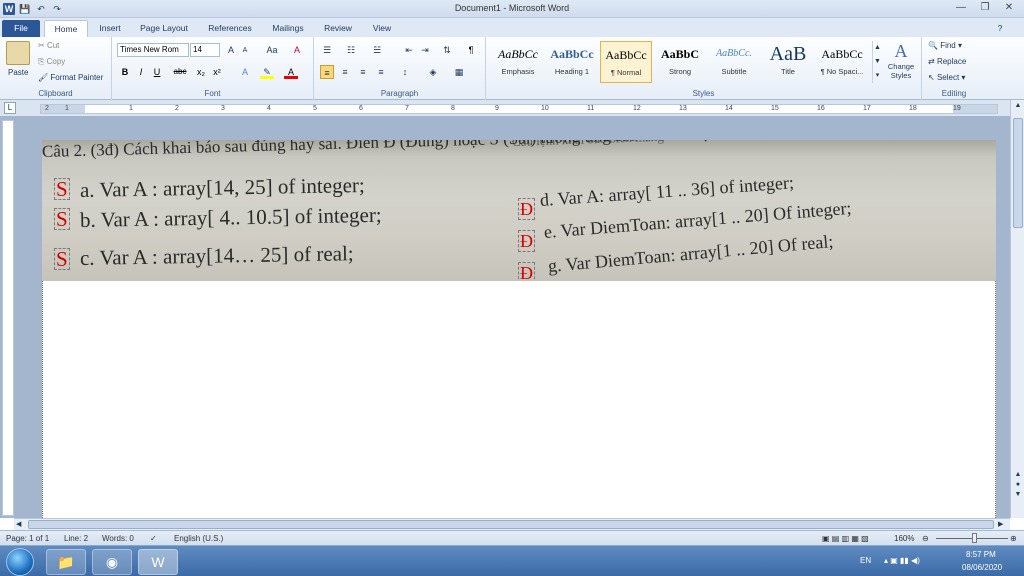  Describe the element at coordinates (945, 45) in the screenshot. I see `find-button: 🔍 Find ▾` at that location.